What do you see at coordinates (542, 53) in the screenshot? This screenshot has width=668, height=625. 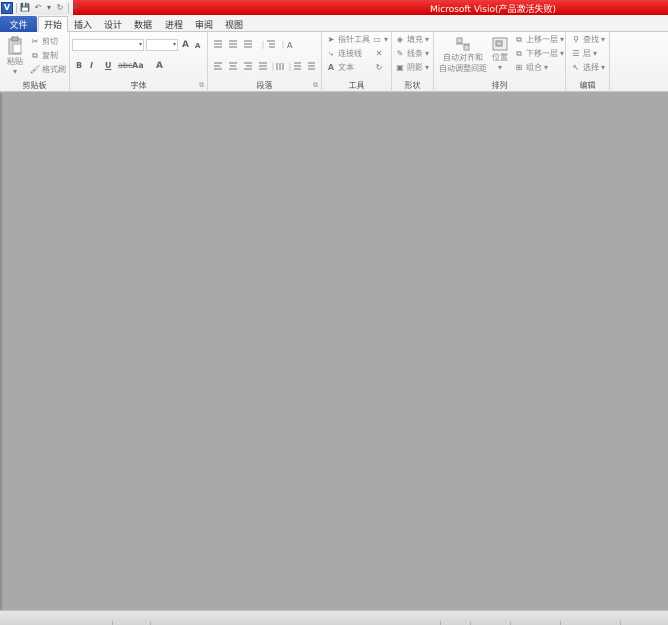 I see `send-backward-label: 下移一层` at bounding box center [542, 53].